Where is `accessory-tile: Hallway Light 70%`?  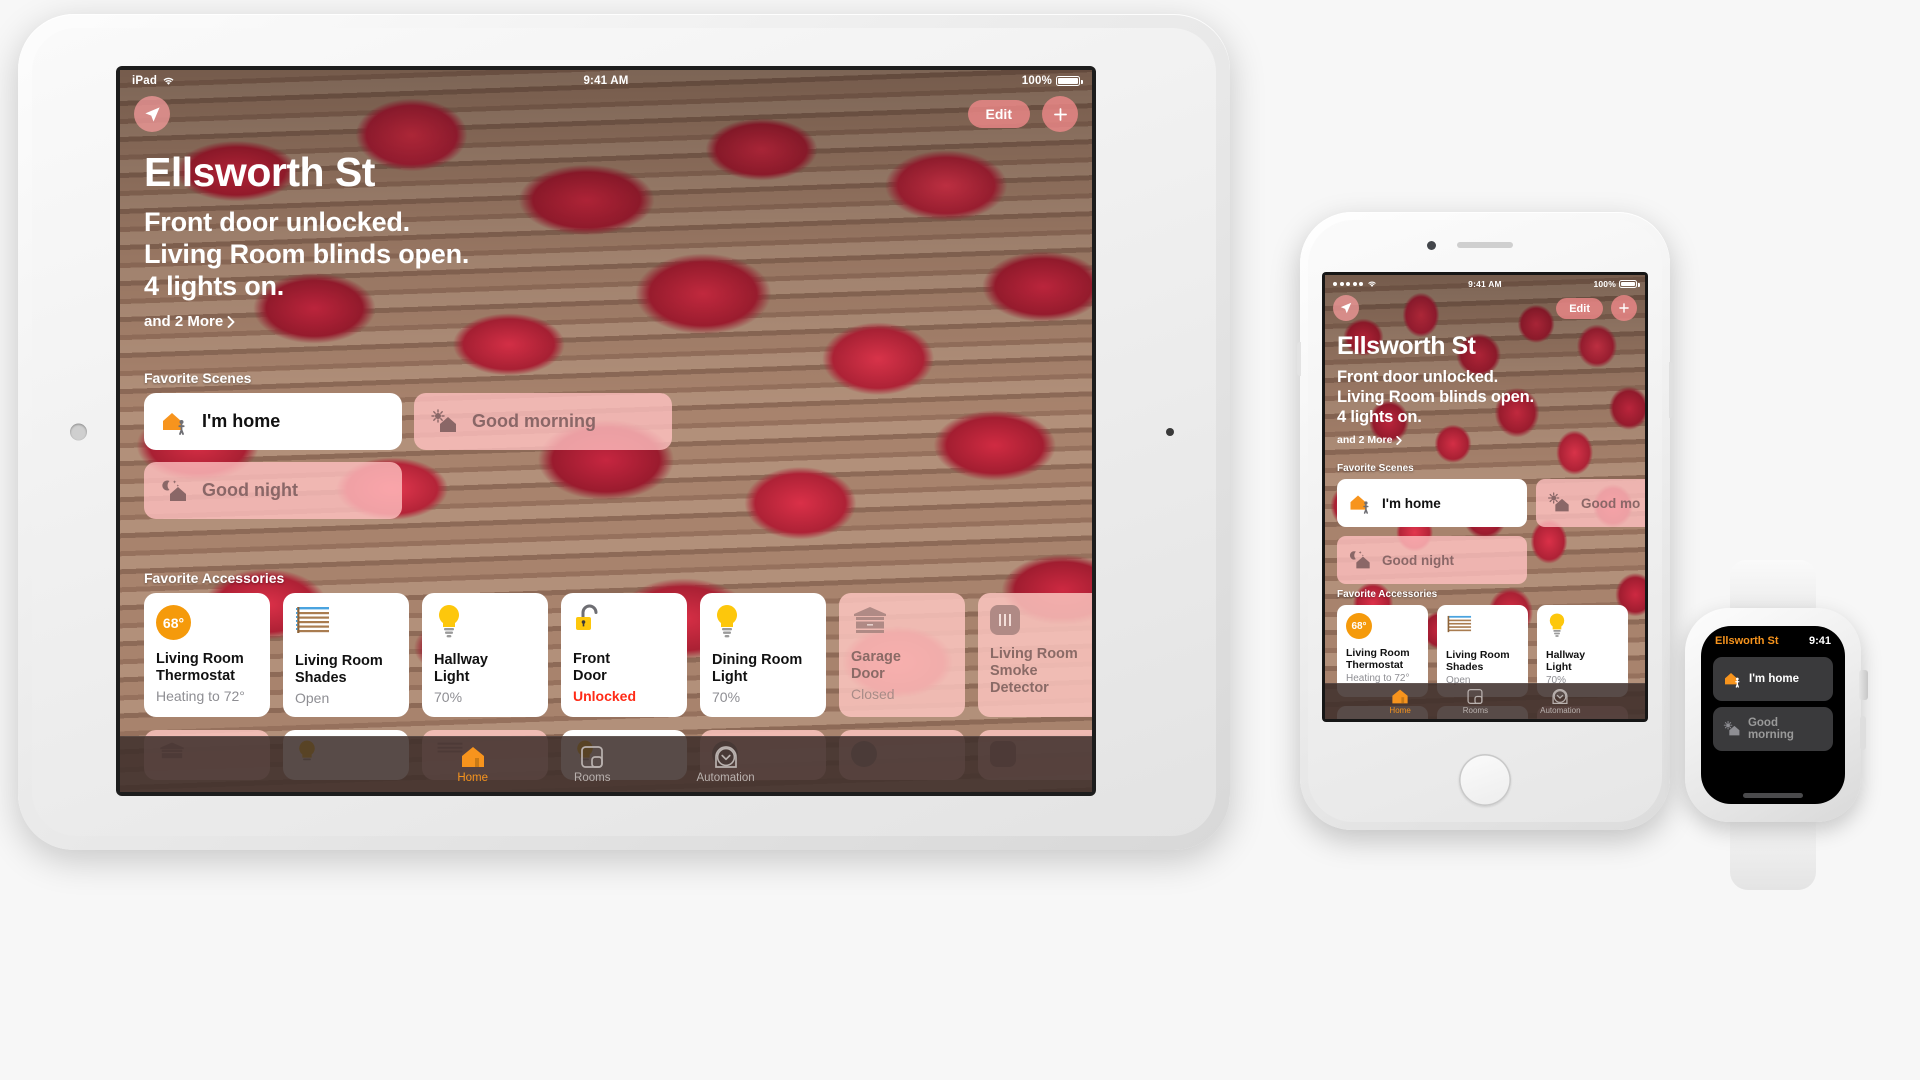 accessory-tile: Hallway Light 70% is located at coordinates (485, 655).